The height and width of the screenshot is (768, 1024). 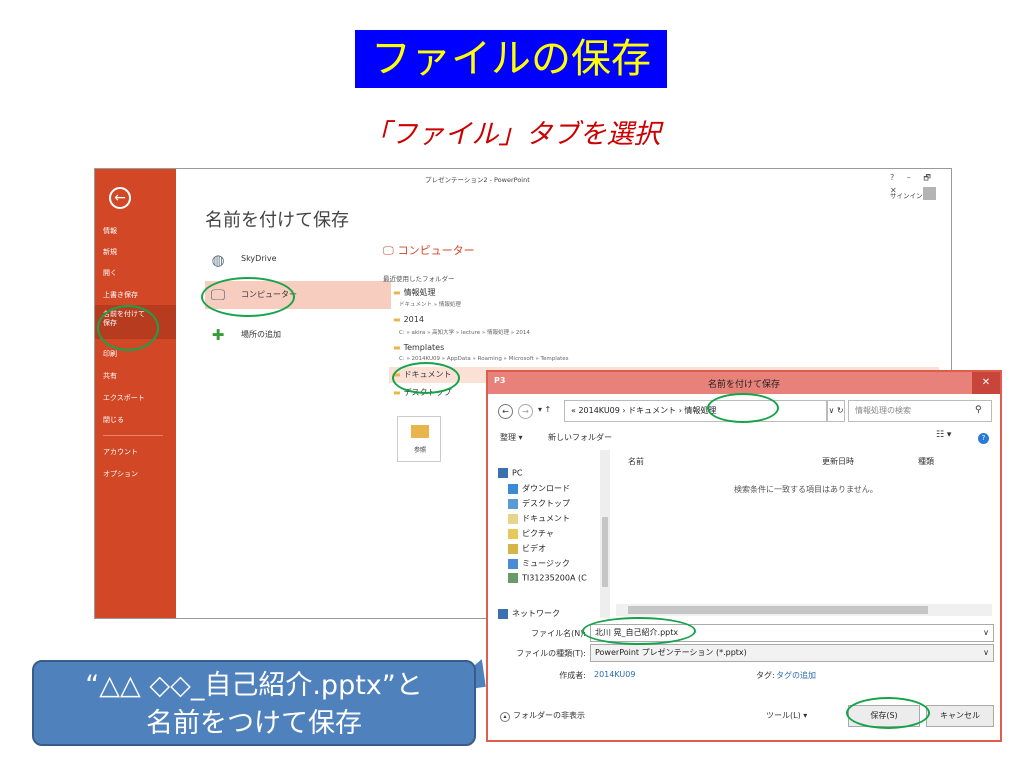 What do you see at coordinates (420, 431) in the screenshot?
I see `folder-icon` at bounding box center [420, 431].